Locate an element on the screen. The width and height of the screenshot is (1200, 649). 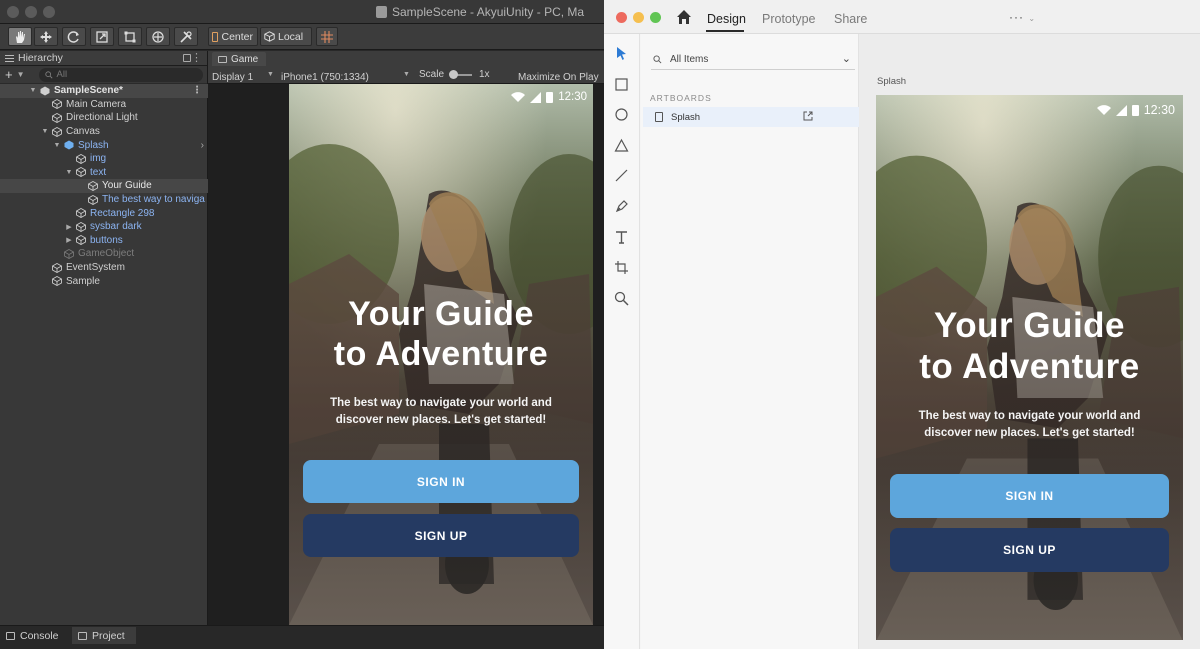
lock-icon is located at coordinates (187, 58).